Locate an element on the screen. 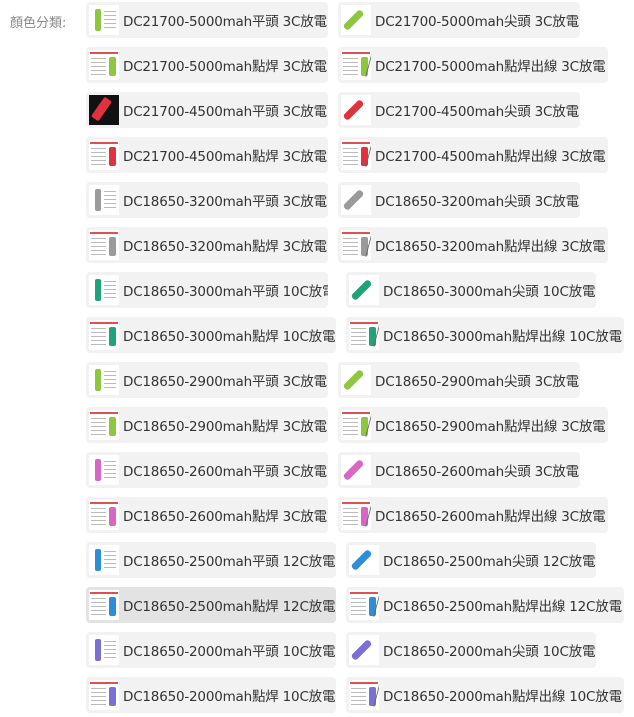 The width and height of the screenshot is (634, 717). color-option-left-0: DC21700-5000mah平頭 3C放電 is located at coordinates (207, 20).